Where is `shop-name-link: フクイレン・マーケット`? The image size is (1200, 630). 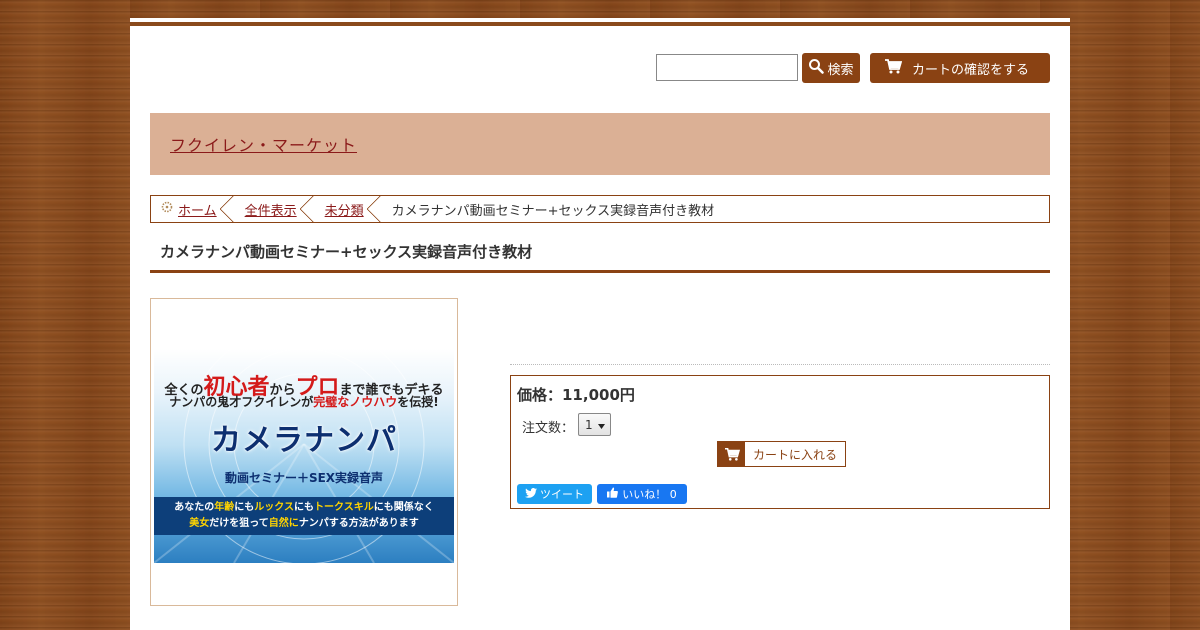 shop-name-link: フクイレン・マーケット is located at coordinates (263, 144).